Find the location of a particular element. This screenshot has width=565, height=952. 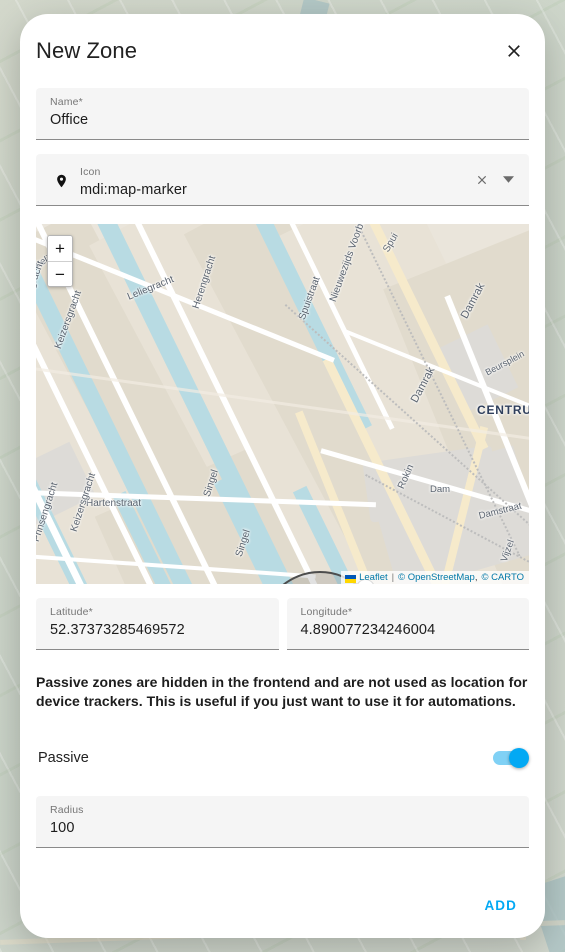

name-field: Name* Office is located at coordinates (282, 114).